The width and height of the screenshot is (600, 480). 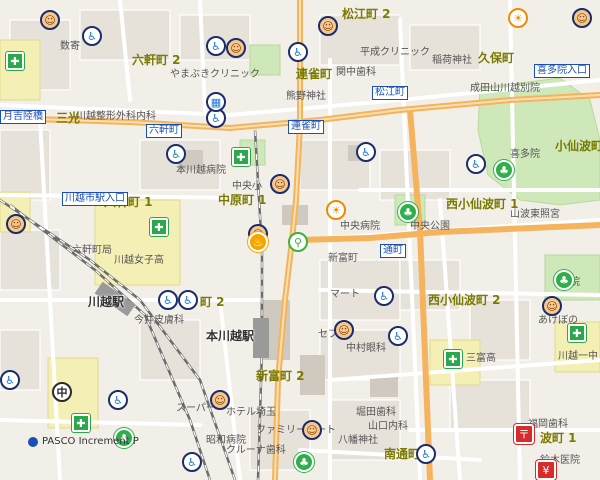 I want to click on place-label: 平成クリニック, so click(x=395, y=52).